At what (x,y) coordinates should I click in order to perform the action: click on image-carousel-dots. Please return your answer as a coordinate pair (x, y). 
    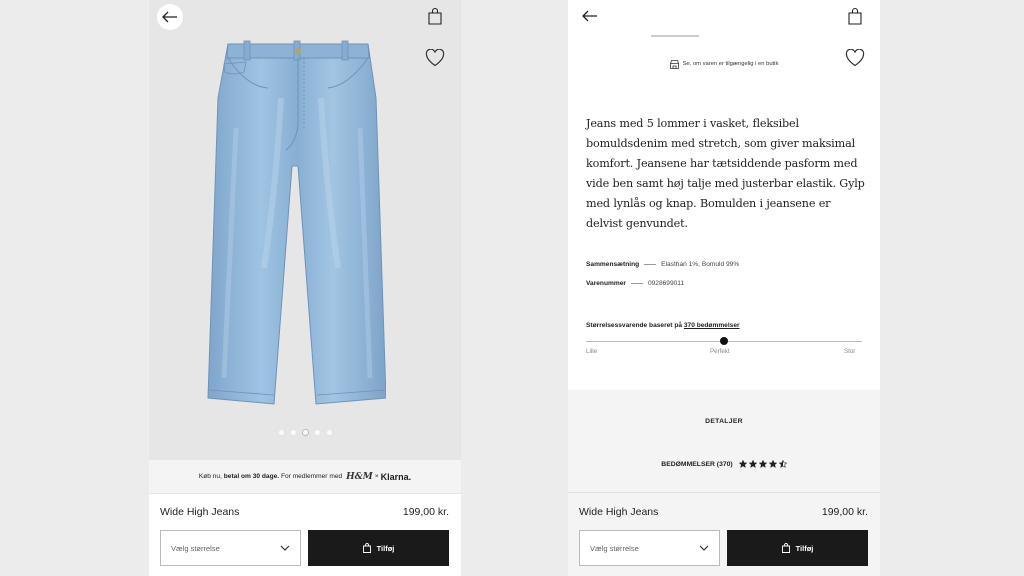
    Looking at the image, I should click on (305, 432).